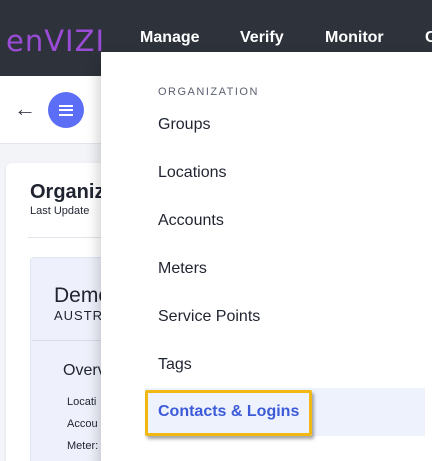  What do you see at coordinates (191, 221) in the screenshot?
I see `menu-item-accounts: Accounts` at bounding box center [191, 221].